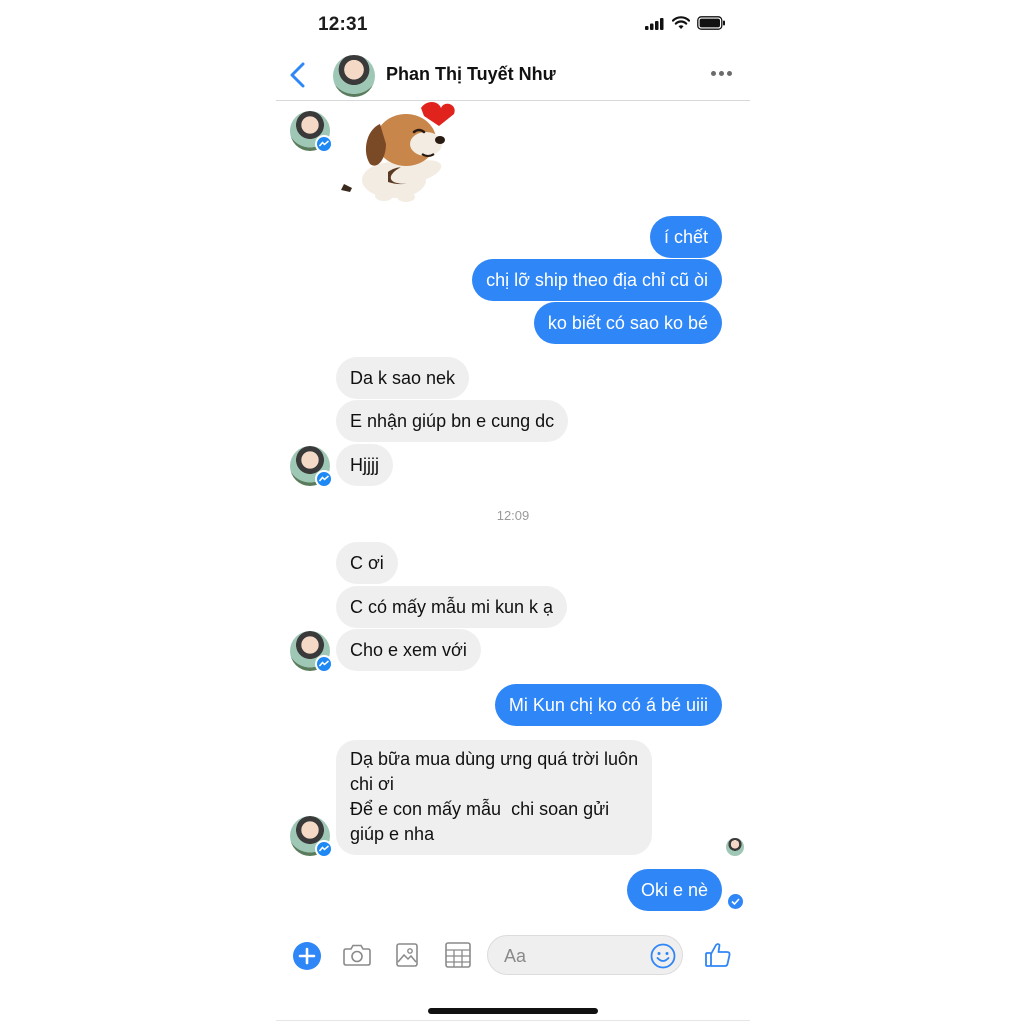  I want to click on battery-icon, so click(711, 23).